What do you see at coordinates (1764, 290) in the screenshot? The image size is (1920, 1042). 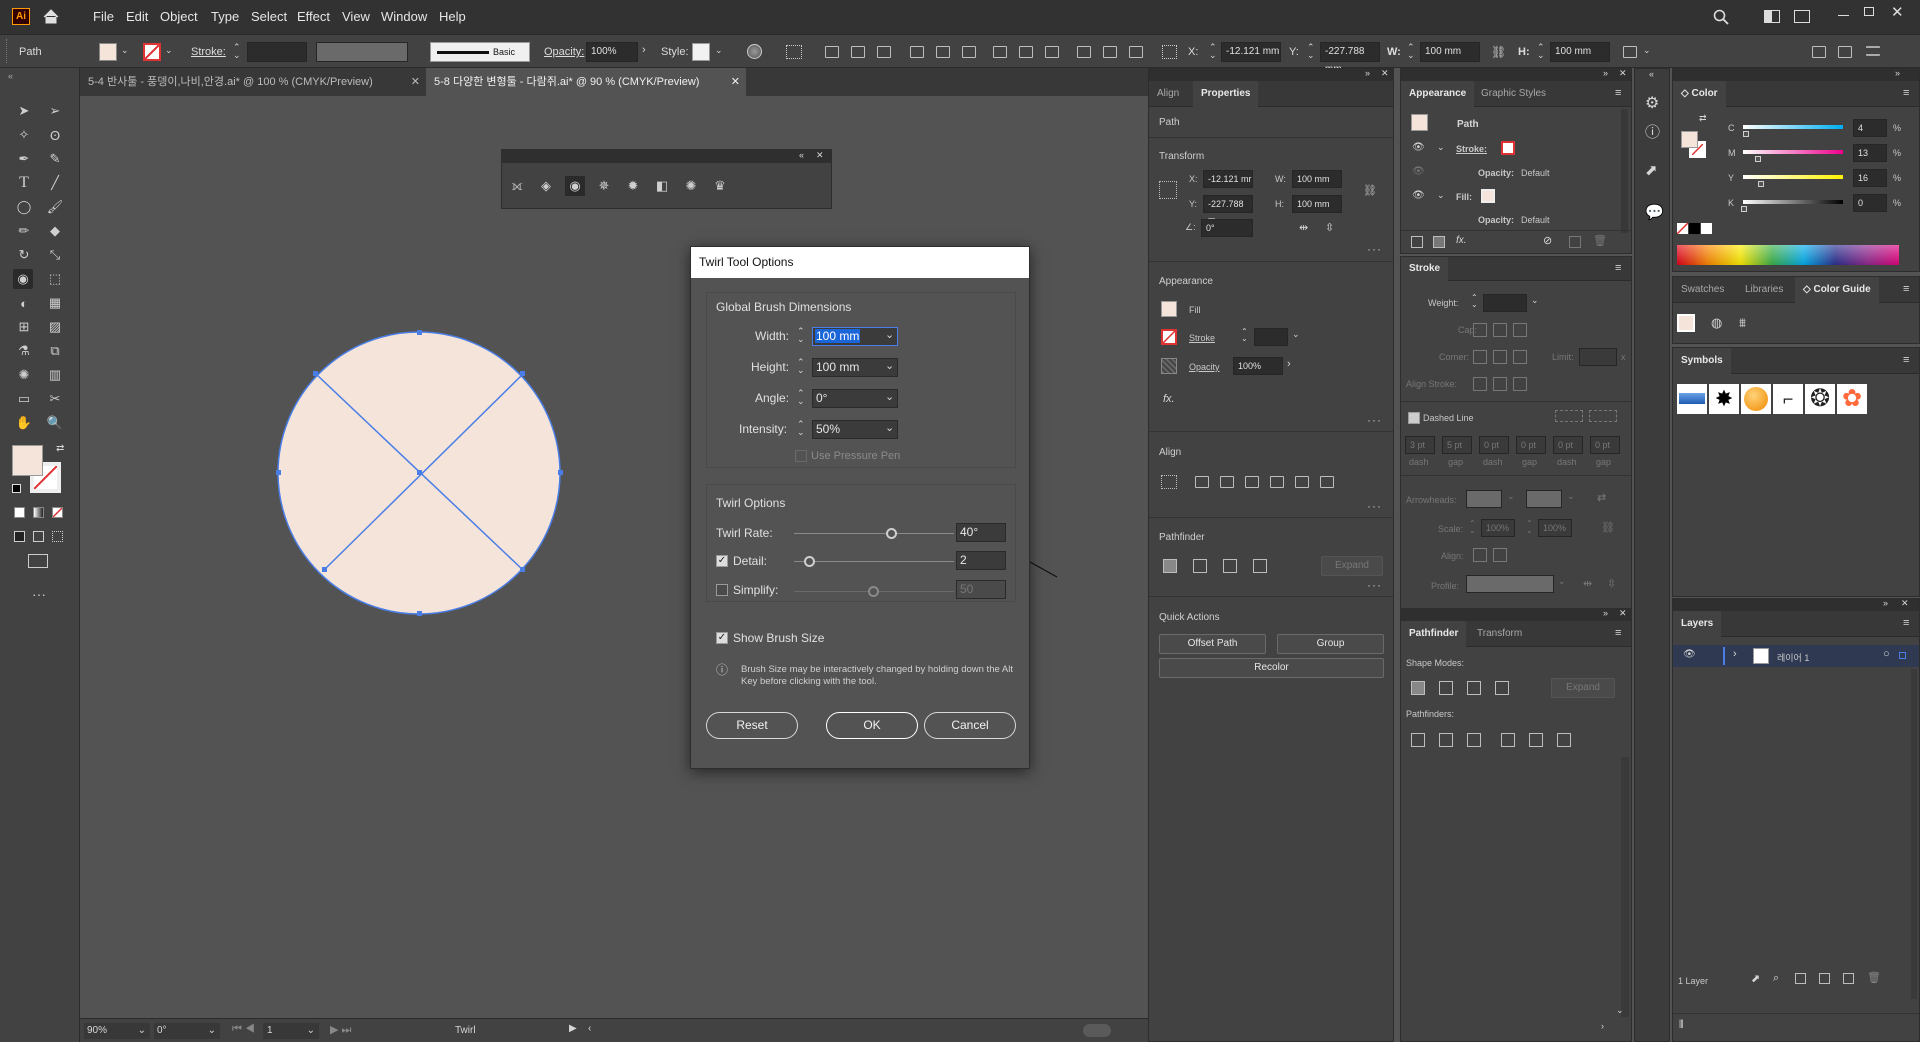 I see `tab-libraries: Libraries` at bounding box center [1764, 290].